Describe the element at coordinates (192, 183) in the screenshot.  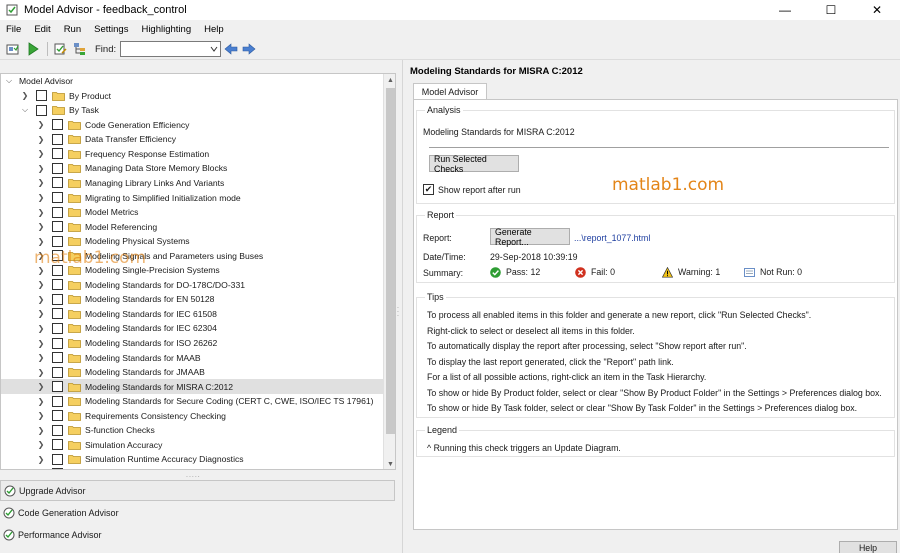
I see `tree-row-task-item: ❯ Managing Library Links And Variants` at that location.